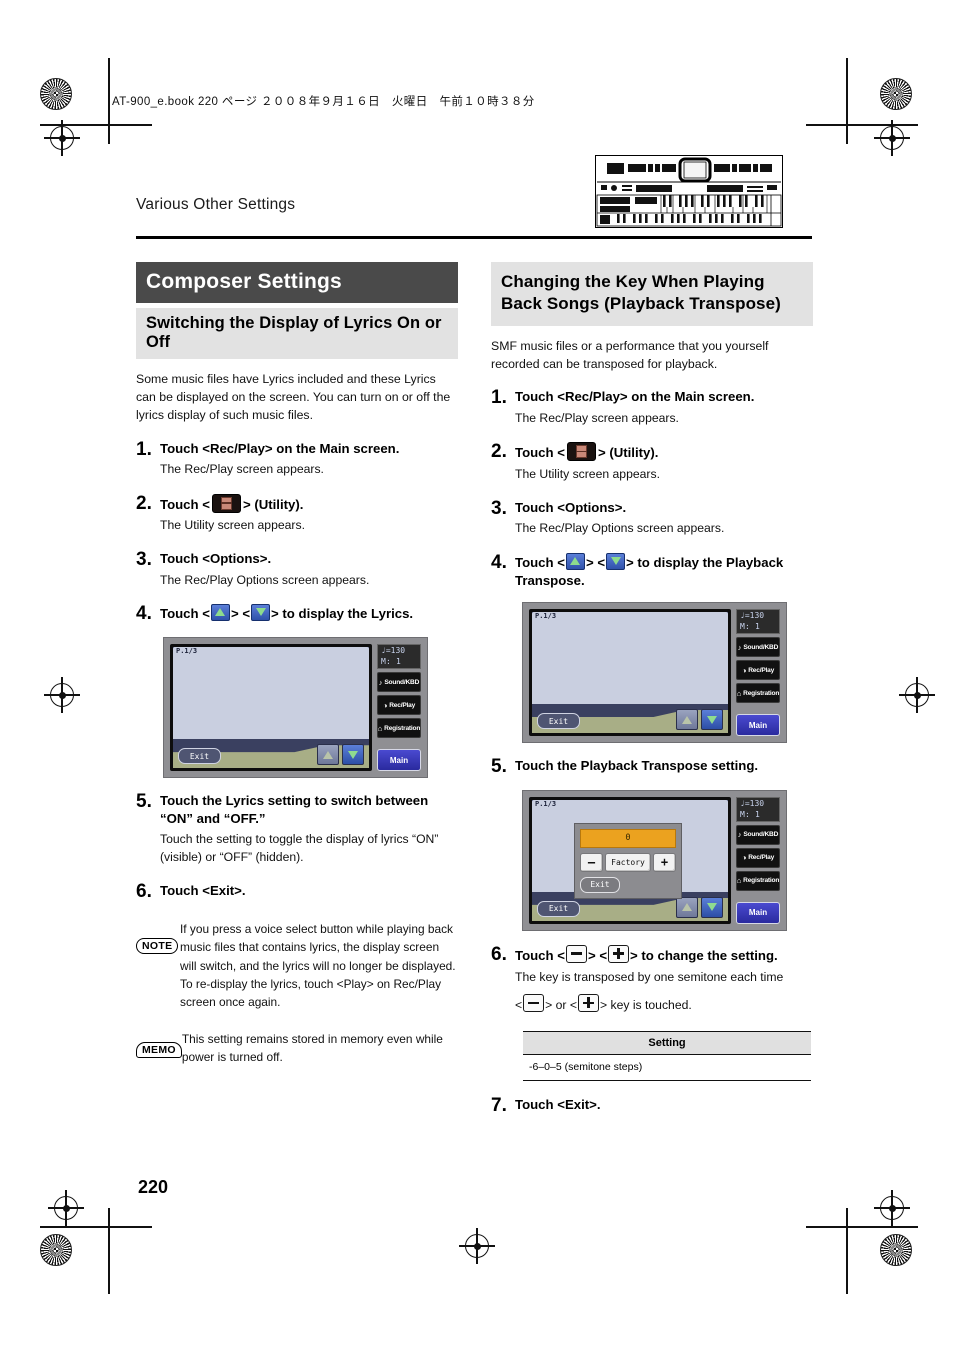 The width and height of the screenshot is (954, 1351). What do you see at coordinates (477, 1246) in the screenshot?
I see `crosshair-bottom-center` at bounding box center [477, 1246].